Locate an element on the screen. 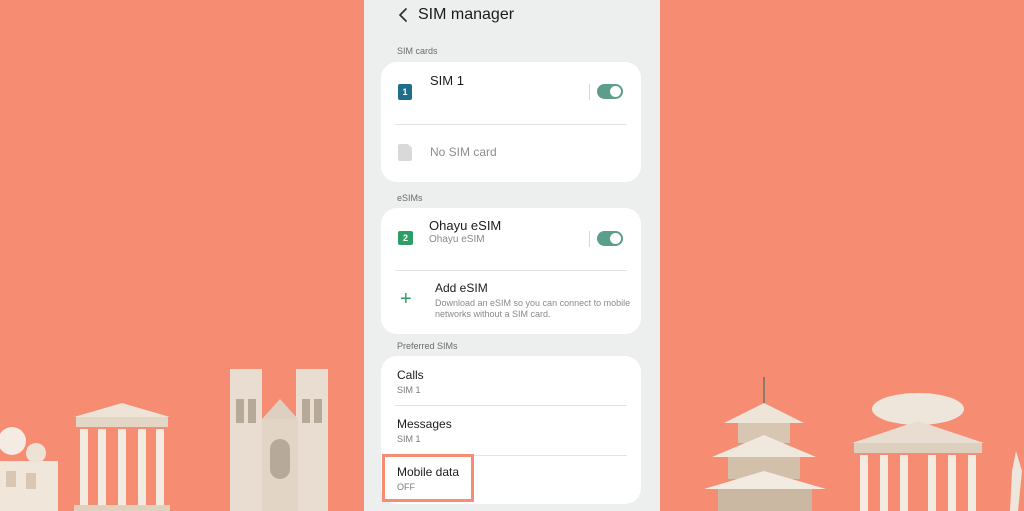 This screenshot has width=1024, height=511. section-label-preferred-sims: Preferred SIMs is located at coordinates (427, 346).